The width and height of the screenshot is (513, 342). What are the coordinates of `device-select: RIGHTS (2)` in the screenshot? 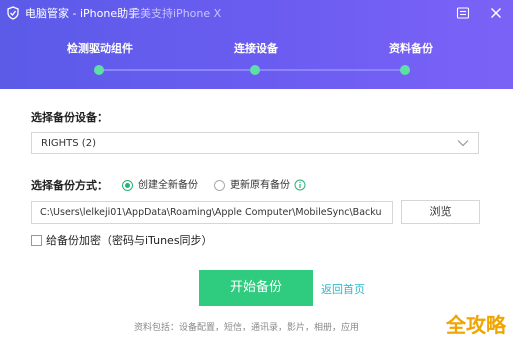 It's located at (255, 143).